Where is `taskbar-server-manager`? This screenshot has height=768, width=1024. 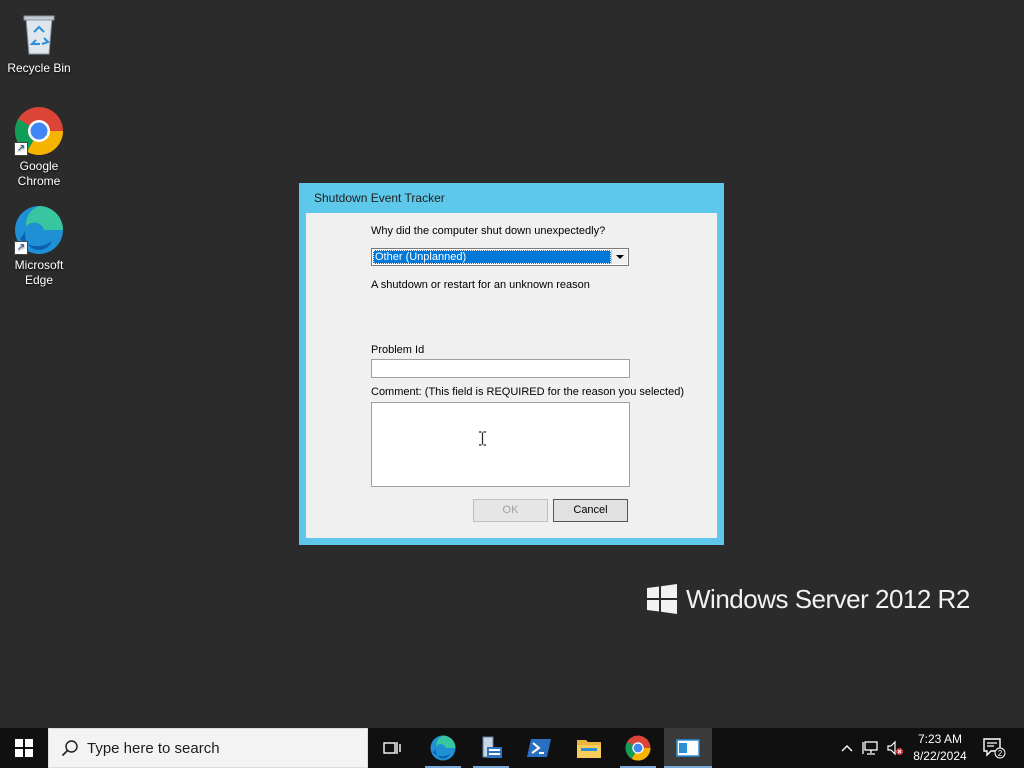 taskbar-server-manager is located at coordinates (491, 748).